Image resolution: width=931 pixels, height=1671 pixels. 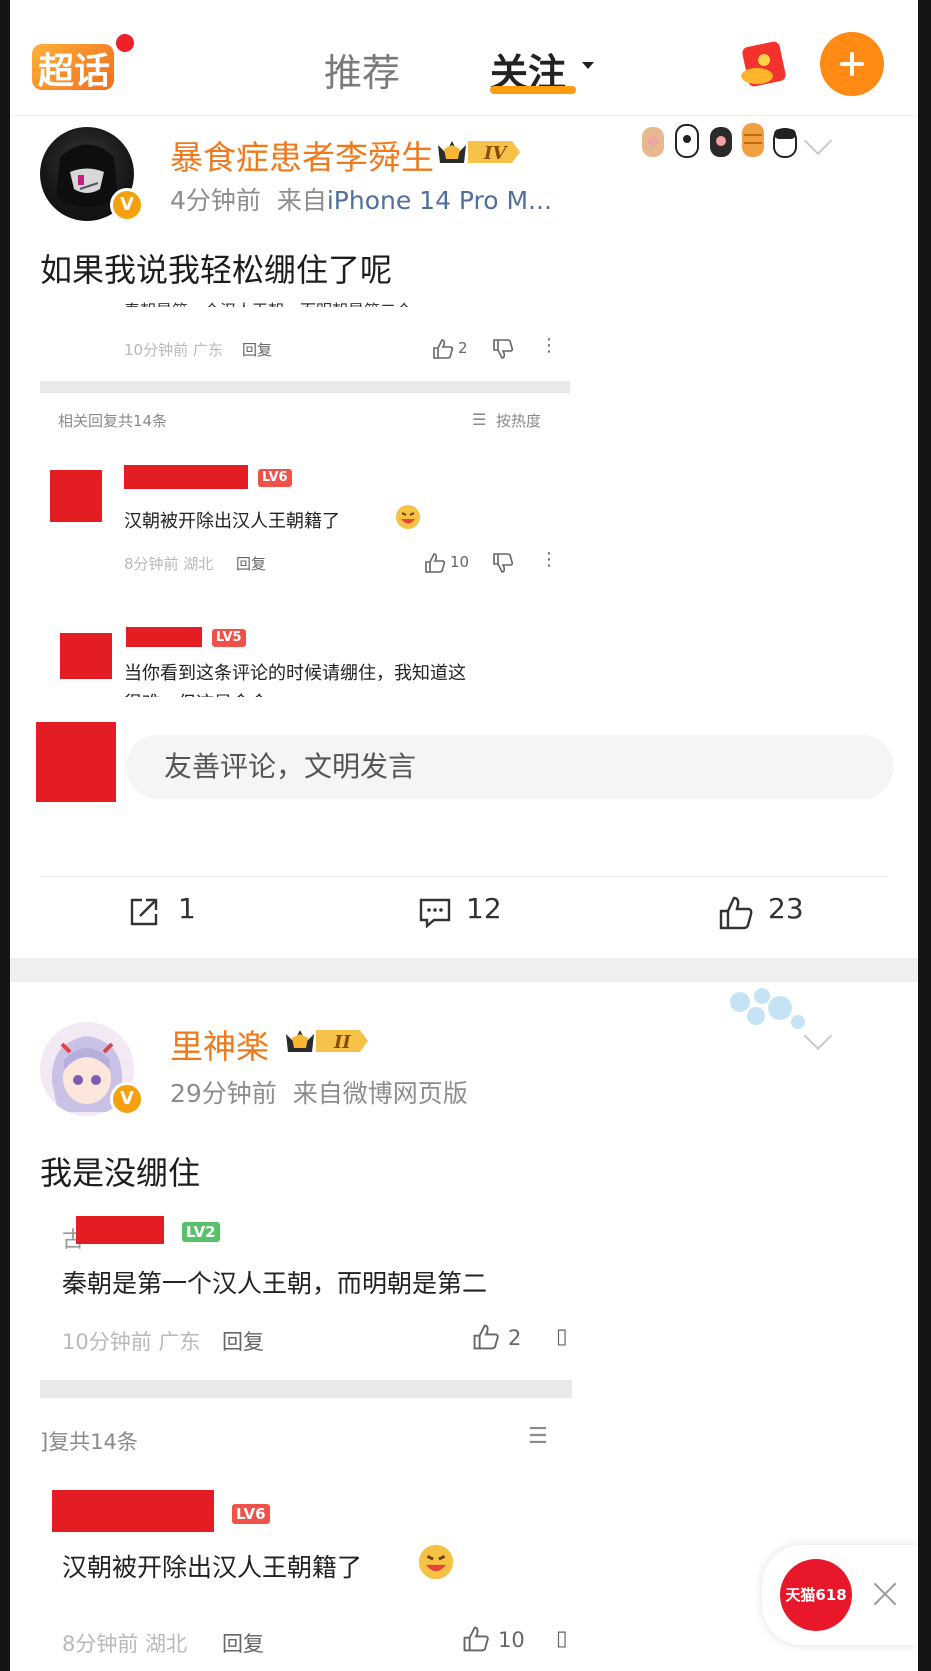 I want to click on red-packet-icon, so click(x=763, y=64).